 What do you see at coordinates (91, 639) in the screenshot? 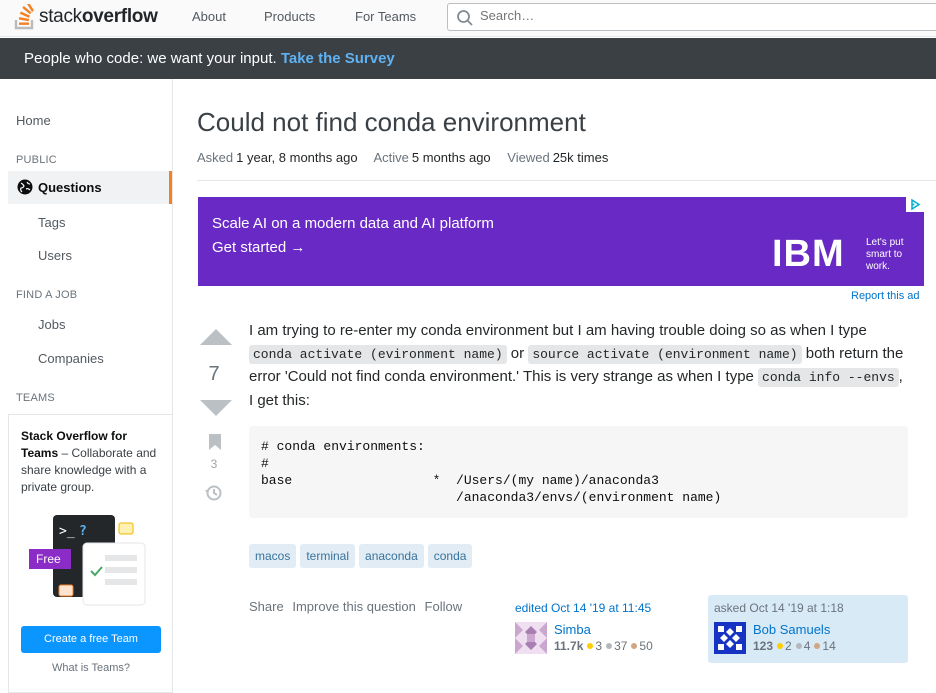
I see `create-free-team-button: Create a free Team` at bounding box center [91, 639].